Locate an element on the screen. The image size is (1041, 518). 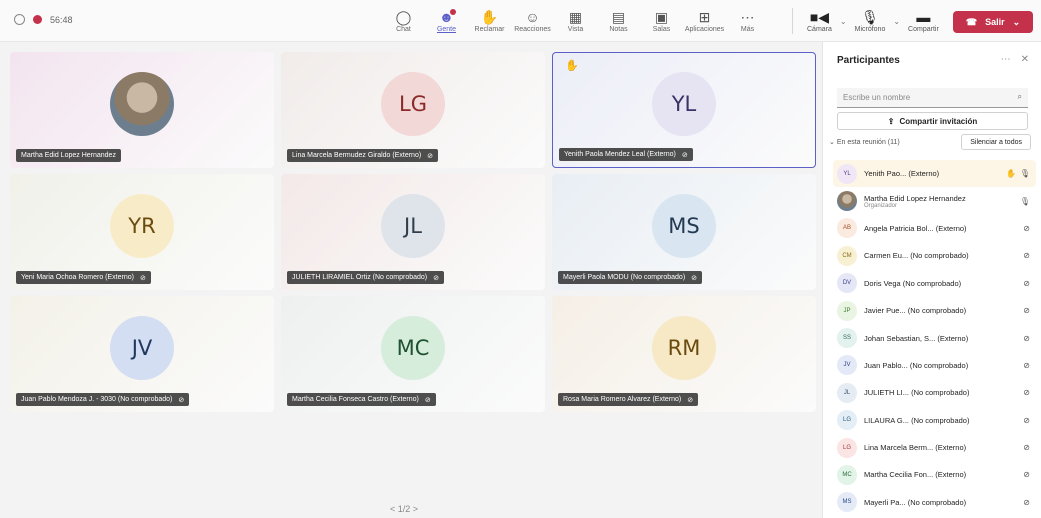
participant-row: JL JULIETH LI... (No comprobado) ⊘ is located at coordinates (934, 392).